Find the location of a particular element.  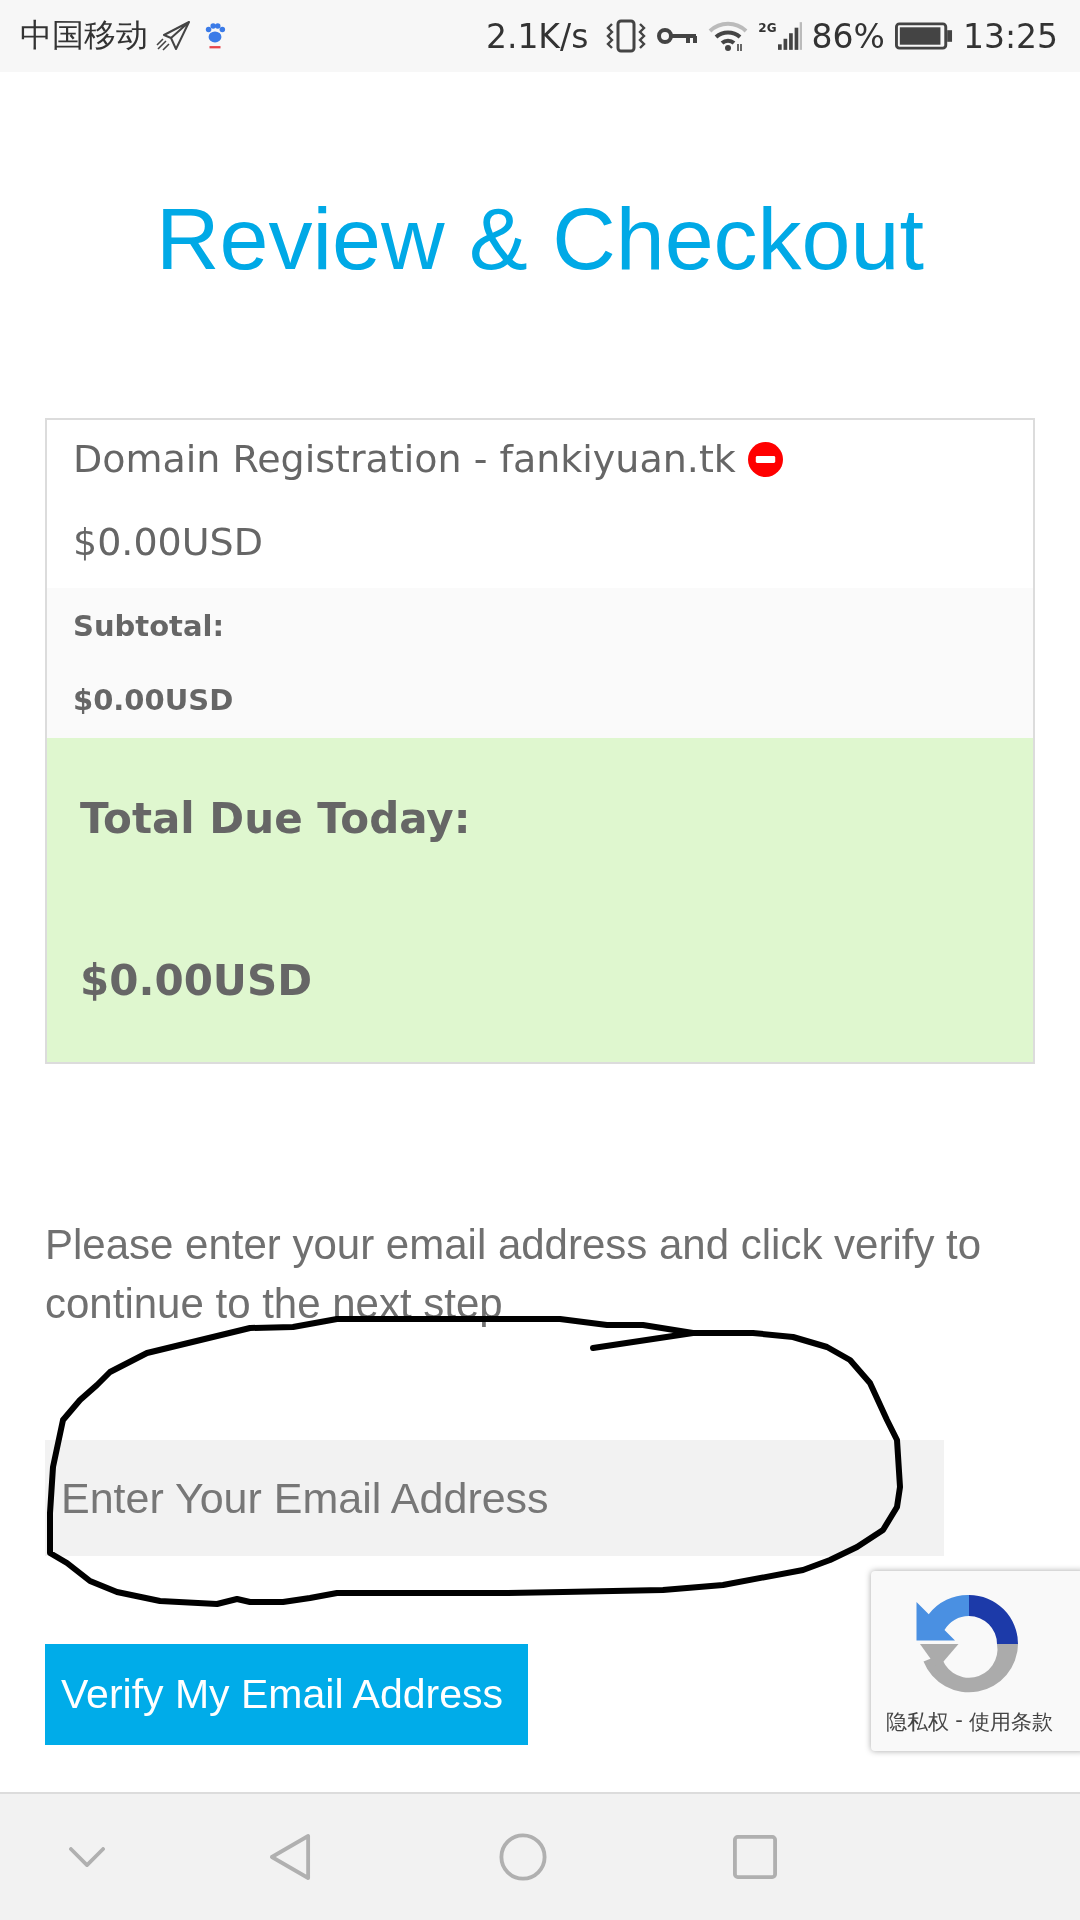

key-icon is located at coordinates (677, 36).